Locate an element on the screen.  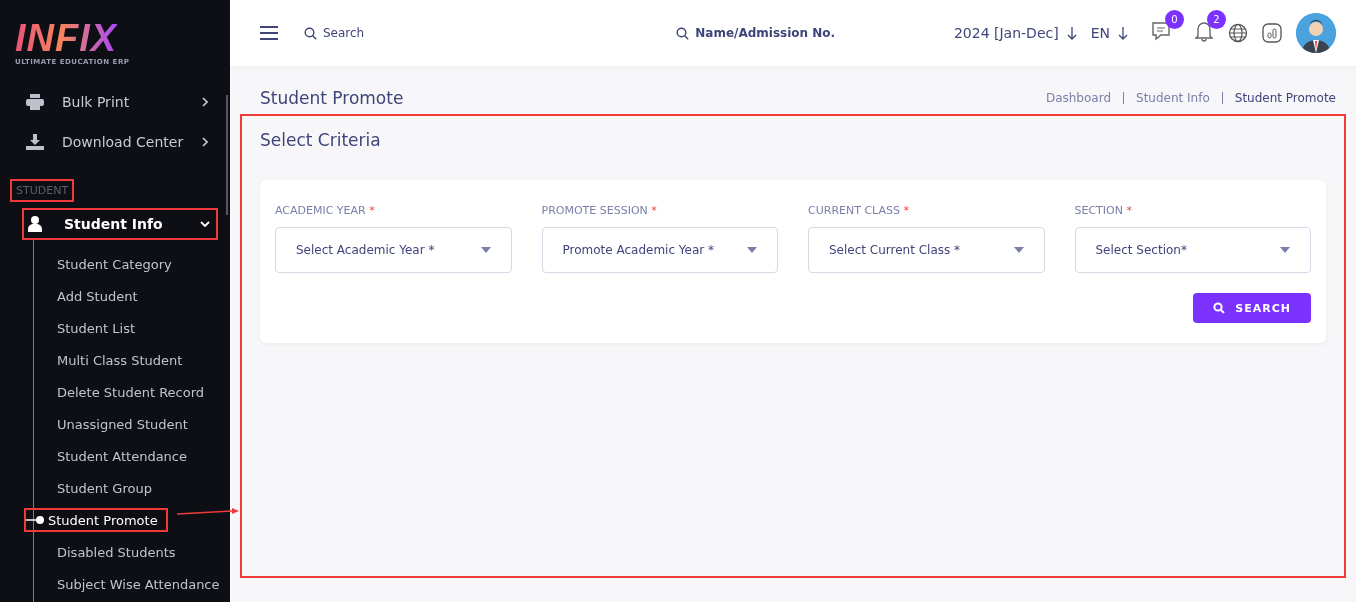
chat-icon is located at coordinates (1161, 31).